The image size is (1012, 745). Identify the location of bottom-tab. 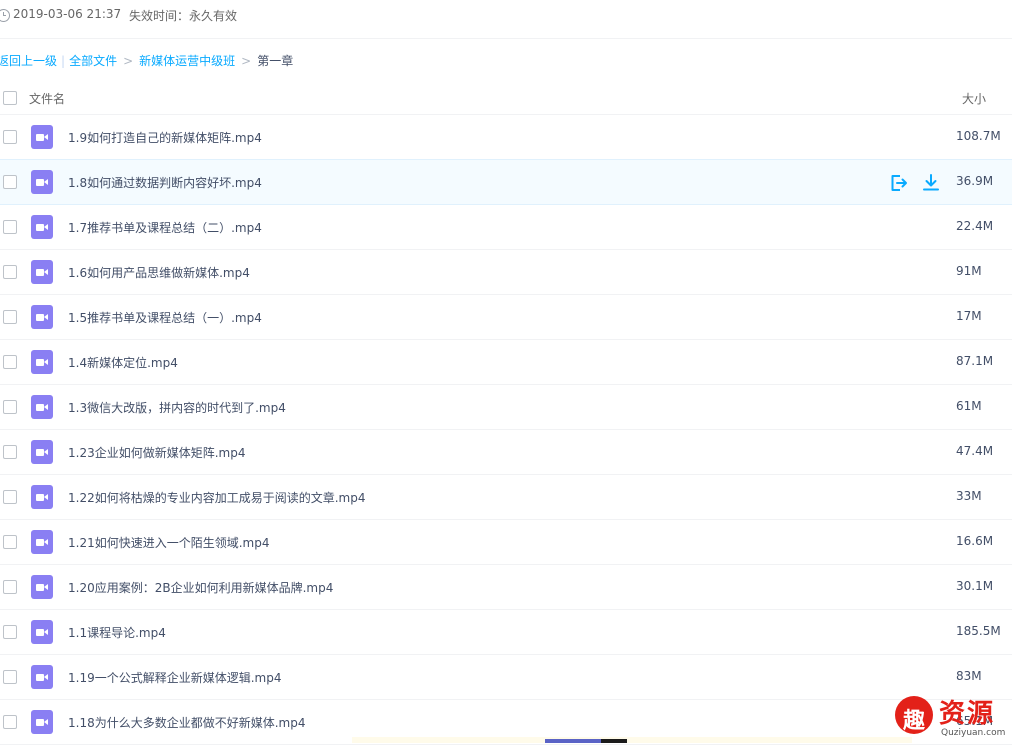
(586, 741).